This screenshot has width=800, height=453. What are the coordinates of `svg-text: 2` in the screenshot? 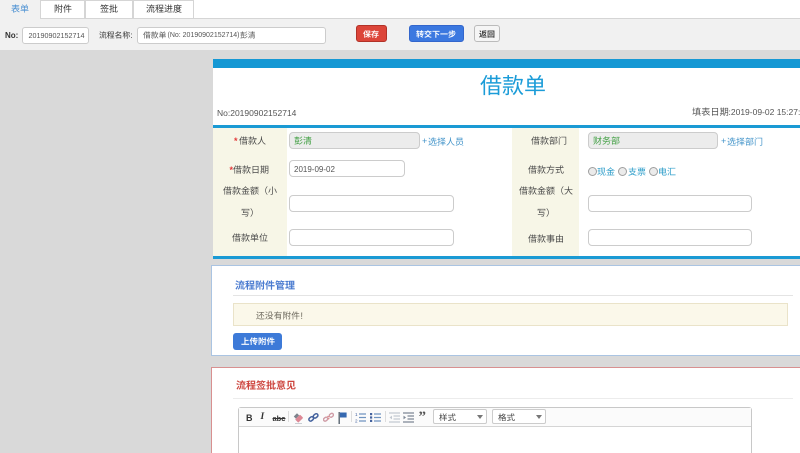 It's located at (356, 421).